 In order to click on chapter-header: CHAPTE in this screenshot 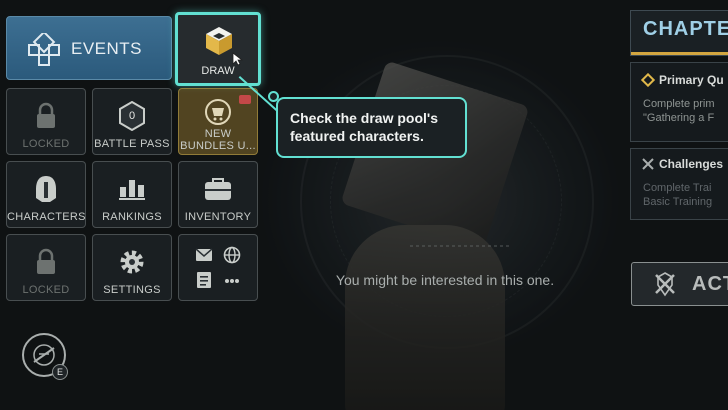, I will do `click(679, 33)`.